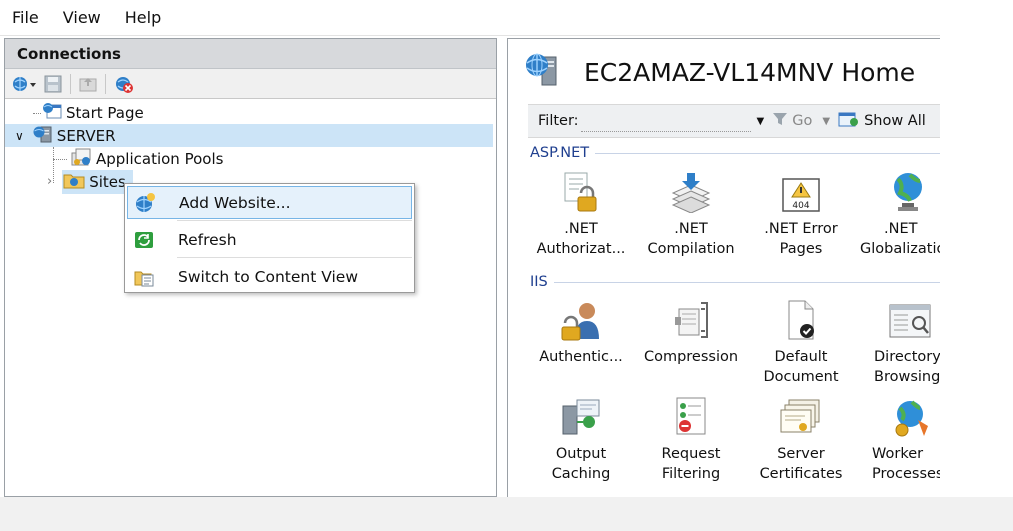  I want to click on feature-net-globalization: .NET Globalization, so click(898, 214).